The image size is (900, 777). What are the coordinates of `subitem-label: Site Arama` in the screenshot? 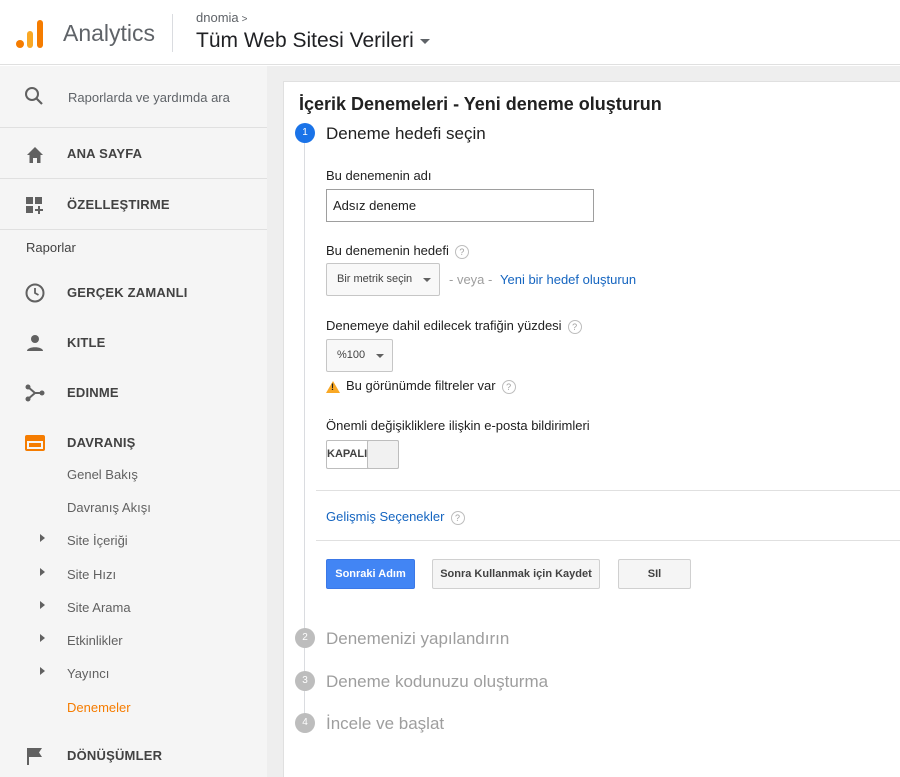 It's located at (99, 607).